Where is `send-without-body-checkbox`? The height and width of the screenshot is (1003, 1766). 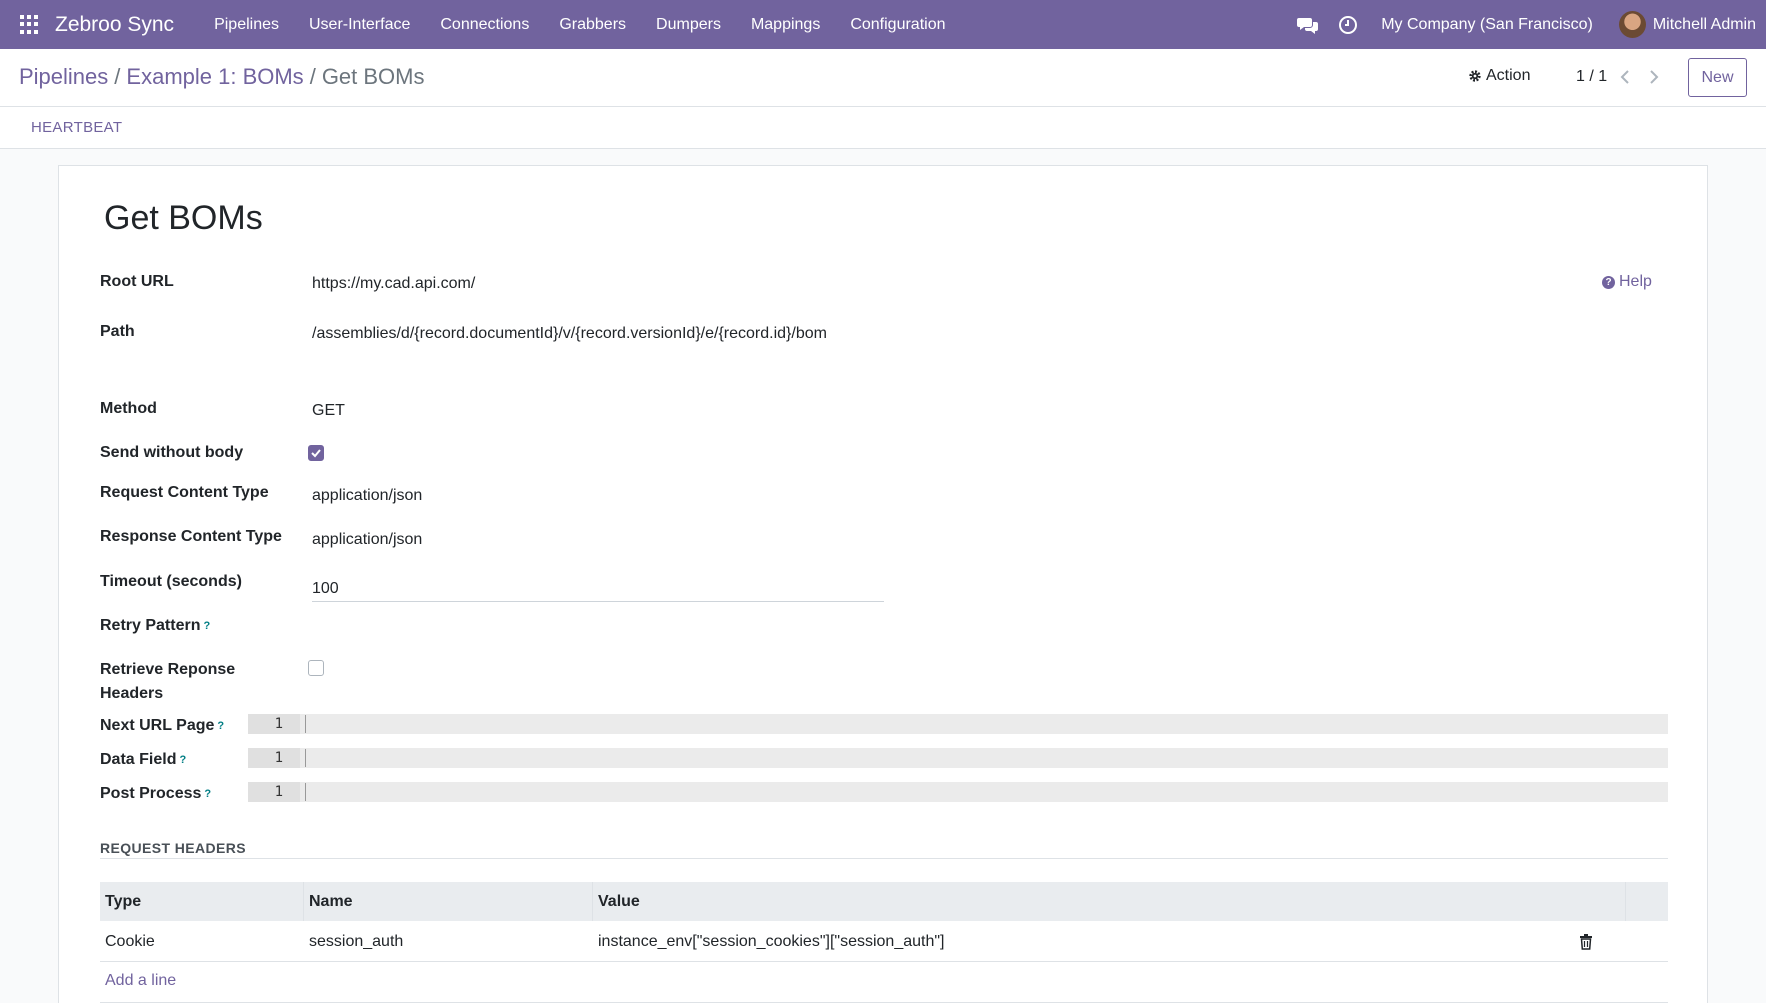
send-without-body-checkbox is located at coordinates (316, 453).